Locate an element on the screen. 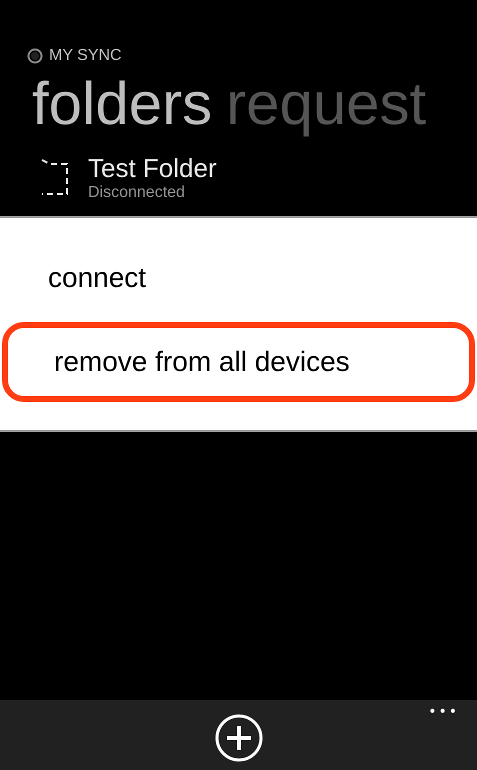  more-button: ••• is located at coordinates (443, 712).